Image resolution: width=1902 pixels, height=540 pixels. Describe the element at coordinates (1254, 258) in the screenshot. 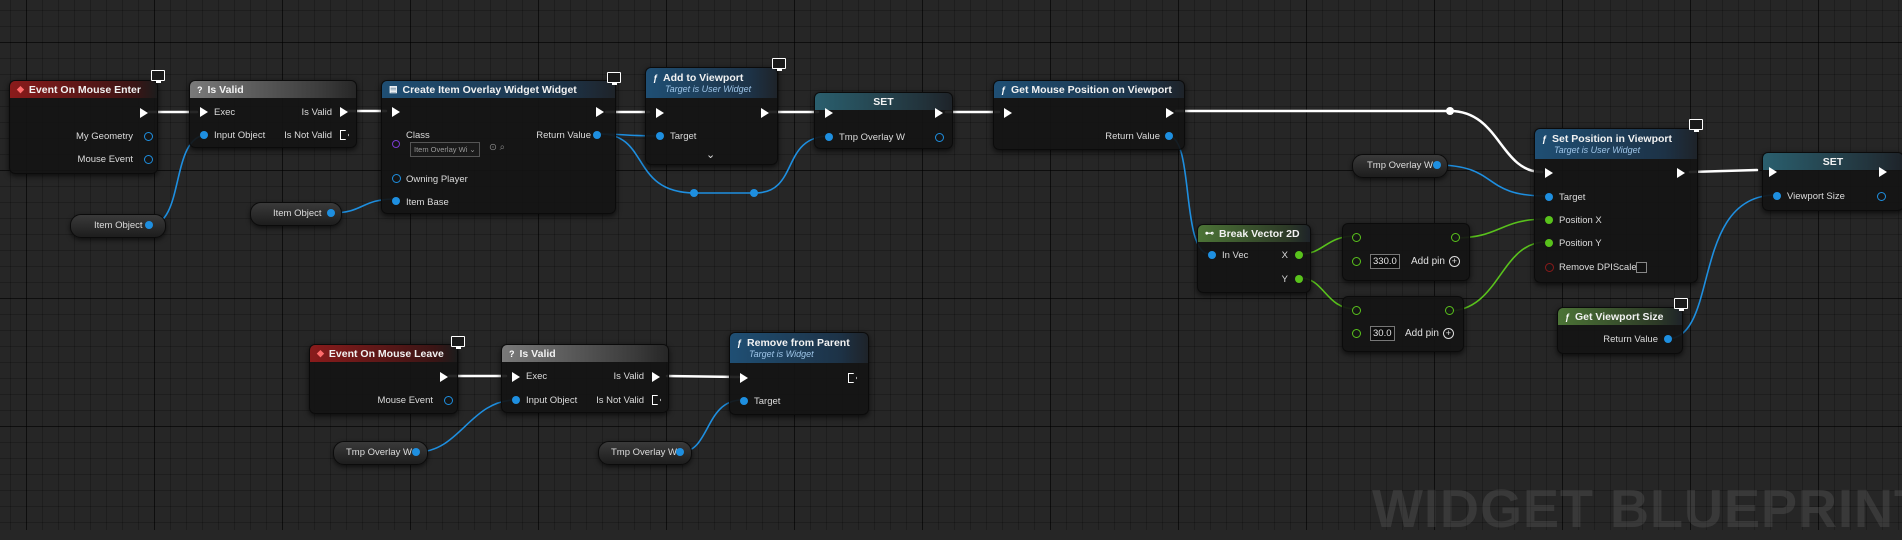

I see `node-break-vector-2d: ⊷ Break Vector 2D In Vec X Y` at that location.